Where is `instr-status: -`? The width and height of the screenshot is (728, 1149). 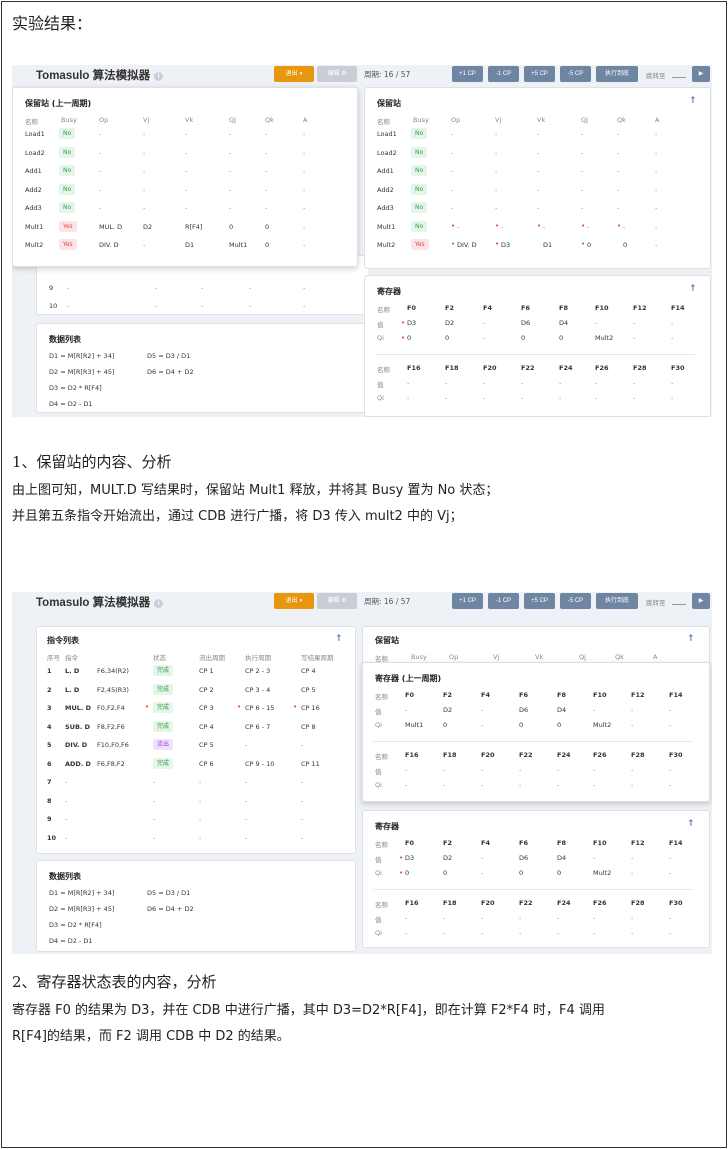
instr-status: - is located at coordinates (154, 819).